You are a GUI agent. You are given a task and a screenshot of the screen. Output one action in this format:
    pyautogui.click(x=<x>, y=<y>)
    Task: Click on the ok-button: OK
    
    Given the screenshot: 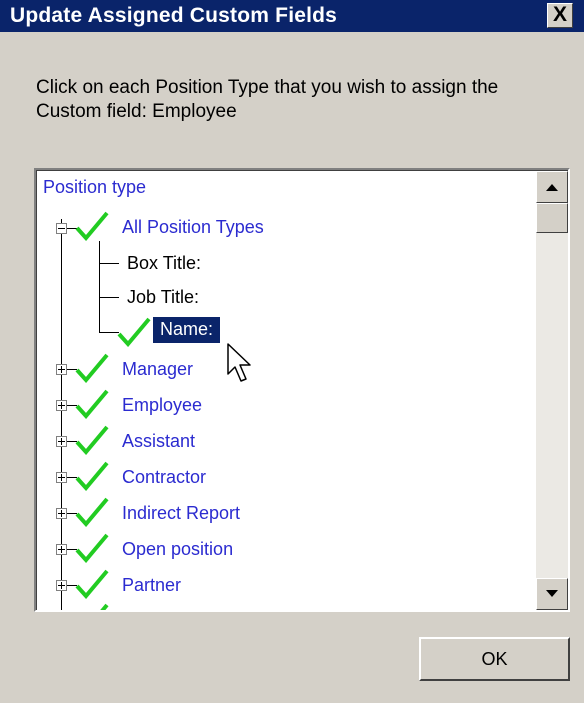 What is the action you would take?
    pyautogui.click(x=494, y=659)
    